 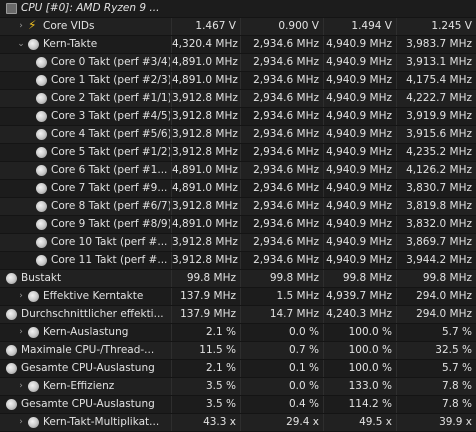 What do you see at coordinates (359, 278) in the screenshot?
I see `max-value: 99.8 MHz` at bounding box center [359, 278].